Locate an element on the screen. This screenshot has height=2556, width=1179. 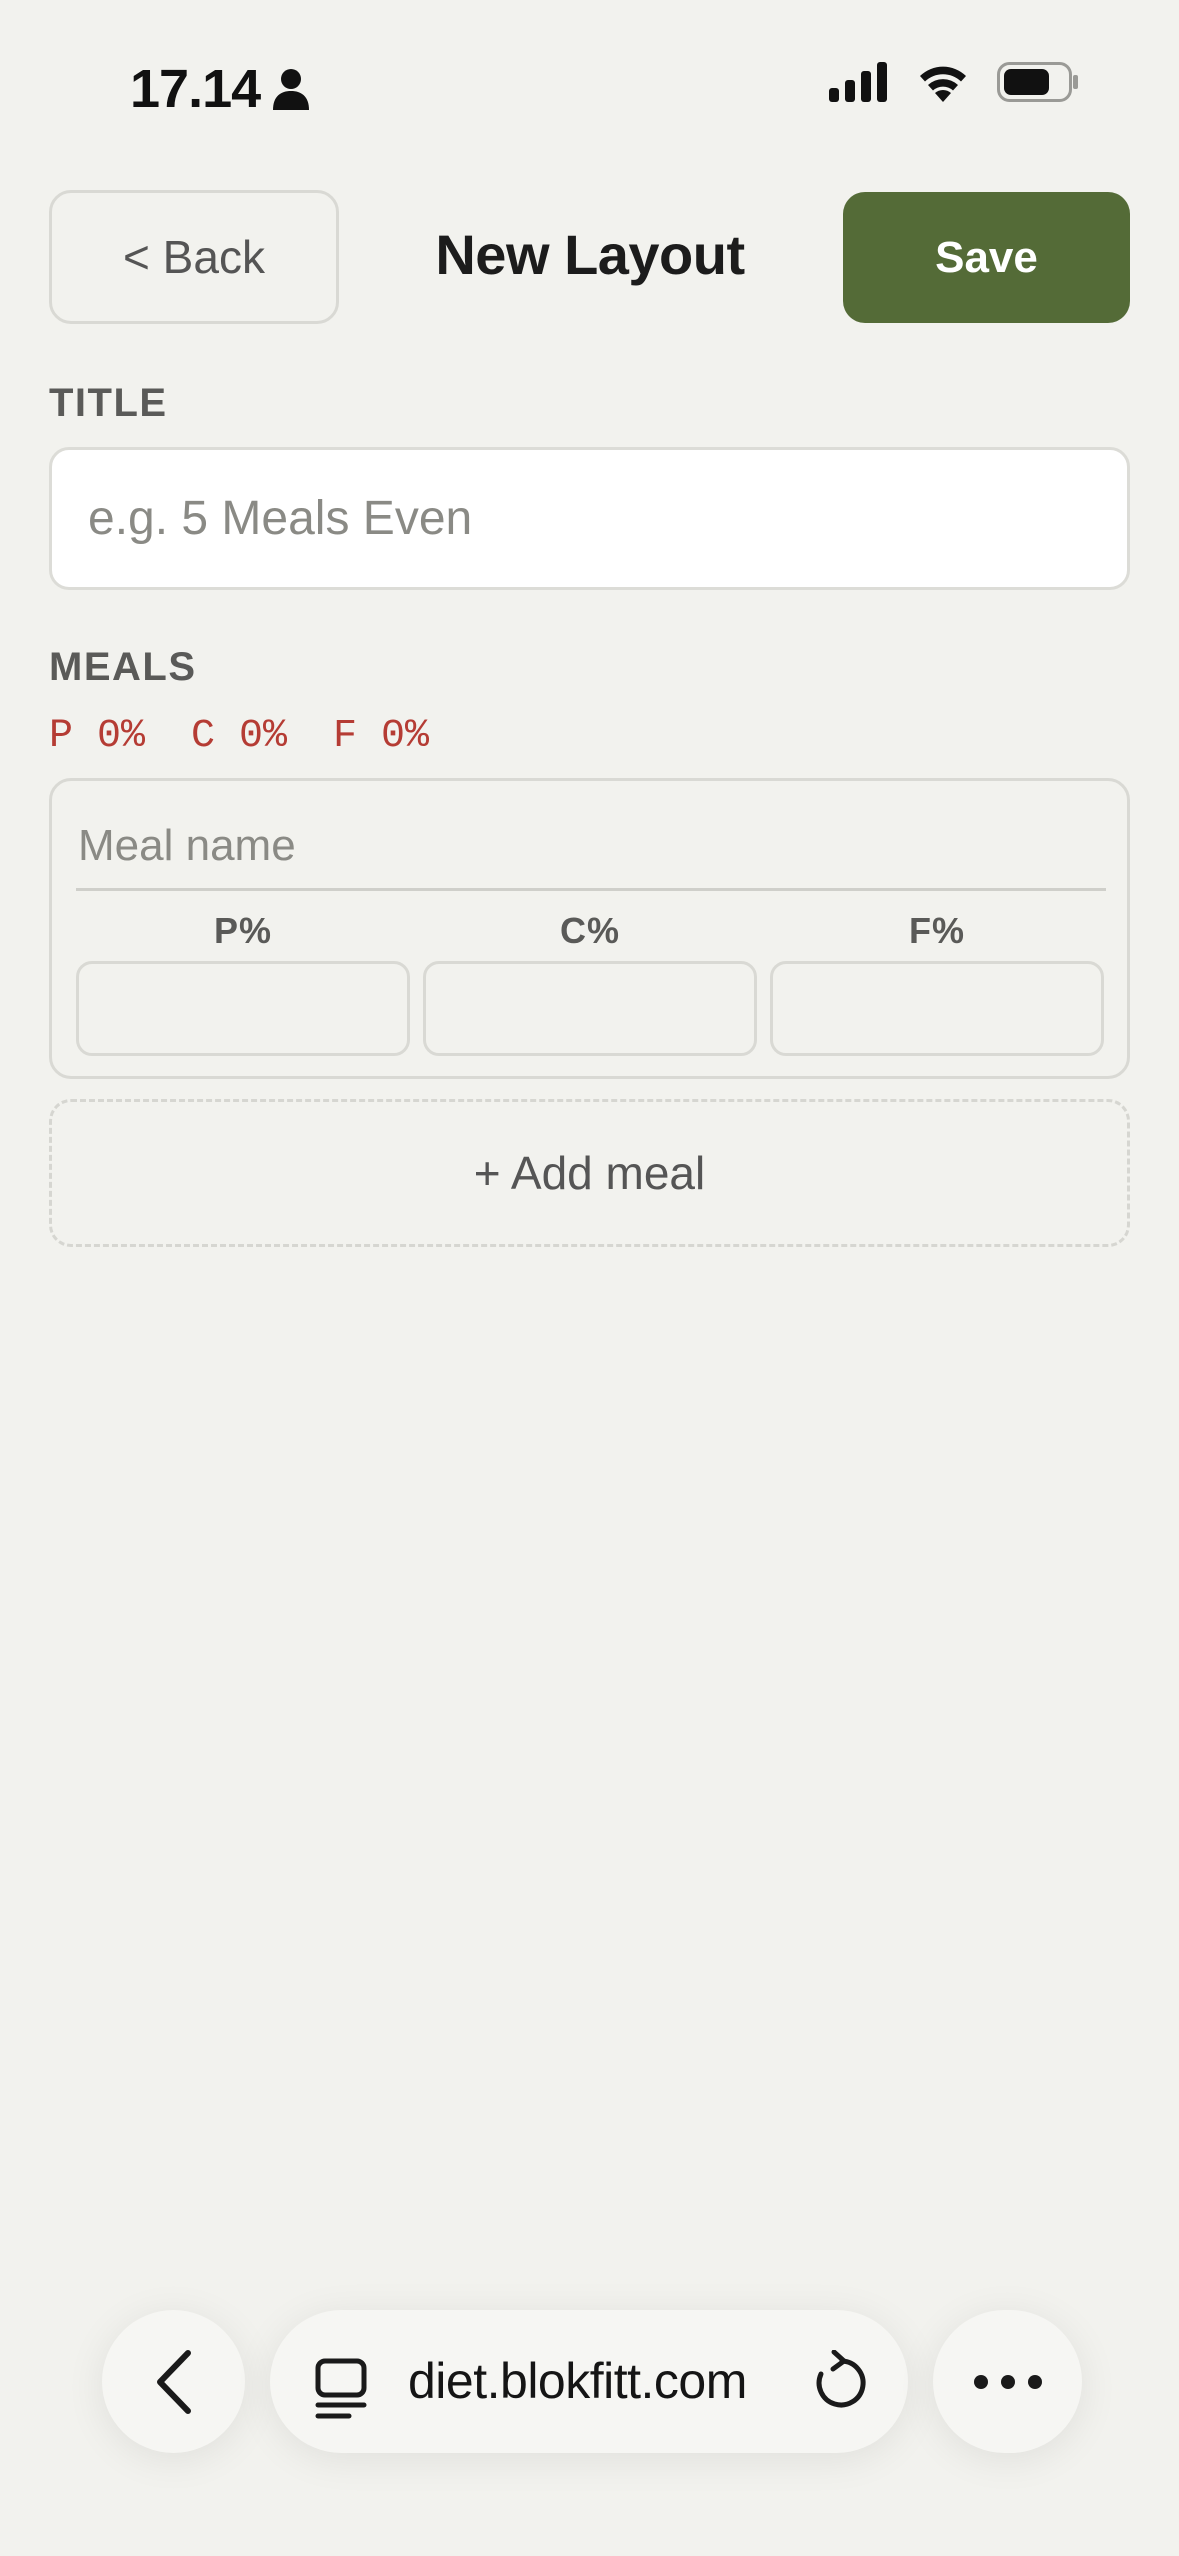
macro-summary-protein: P 0% is located at coordinates (97, 736).